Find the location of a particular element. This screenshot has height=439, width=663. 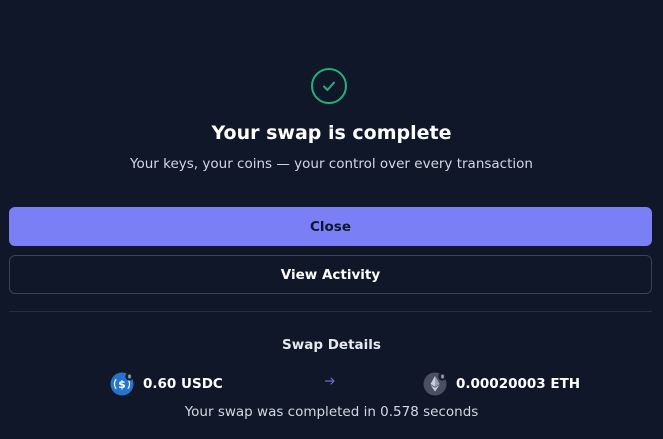

usdc-token-icon: $ is located at coordinates (122, 384).